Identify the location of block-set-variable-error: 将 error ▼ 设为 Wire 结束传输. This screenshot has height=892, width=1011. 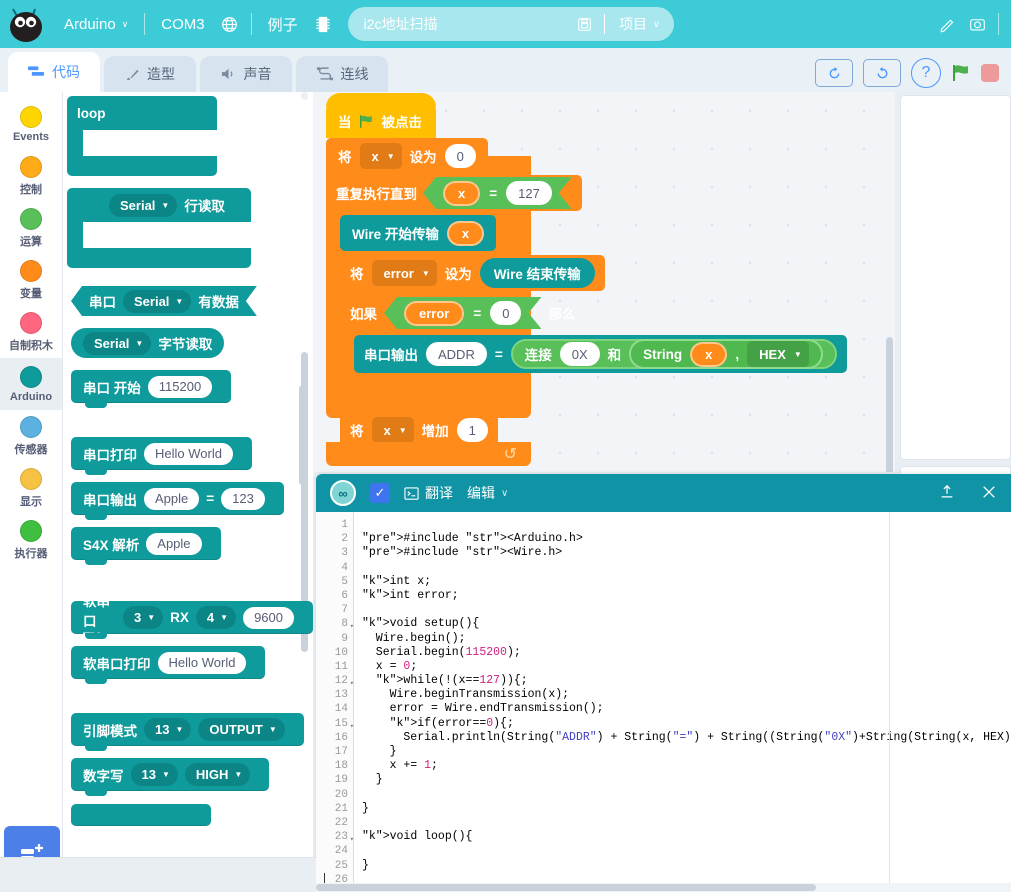
(472, 273).